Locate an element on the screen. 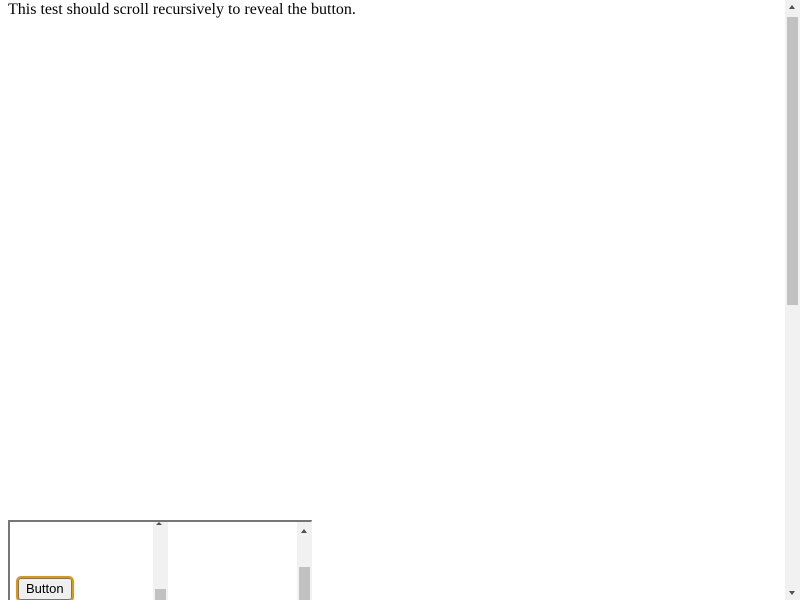 The height and width of the screenshot is (600, 800). outer-scroll-container: Button is located at coordinates (160, 560).